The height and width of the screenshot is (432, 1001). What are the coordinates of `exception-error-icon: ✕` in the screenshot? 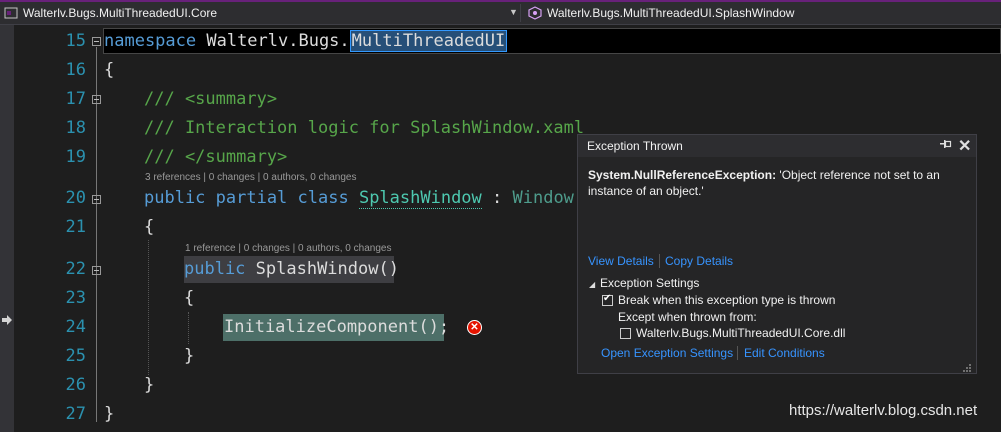 It's located at (474, 327).